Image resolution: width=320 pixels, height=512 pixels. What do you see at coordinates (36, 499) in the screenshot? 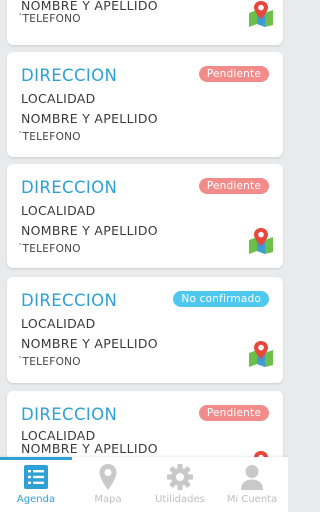
I see `nav-label: Agenda` at bounding box center [36, 499].